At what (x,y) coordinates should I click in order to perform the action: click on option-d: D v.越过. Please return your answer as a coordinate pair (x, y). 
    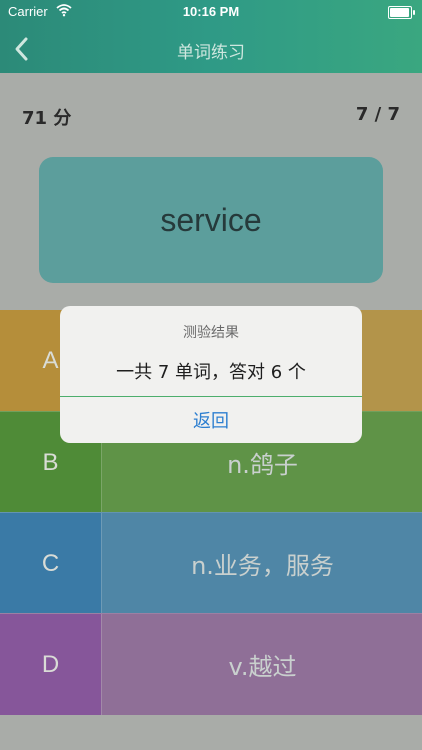
    Looking at the image, I should click on (211, 664).